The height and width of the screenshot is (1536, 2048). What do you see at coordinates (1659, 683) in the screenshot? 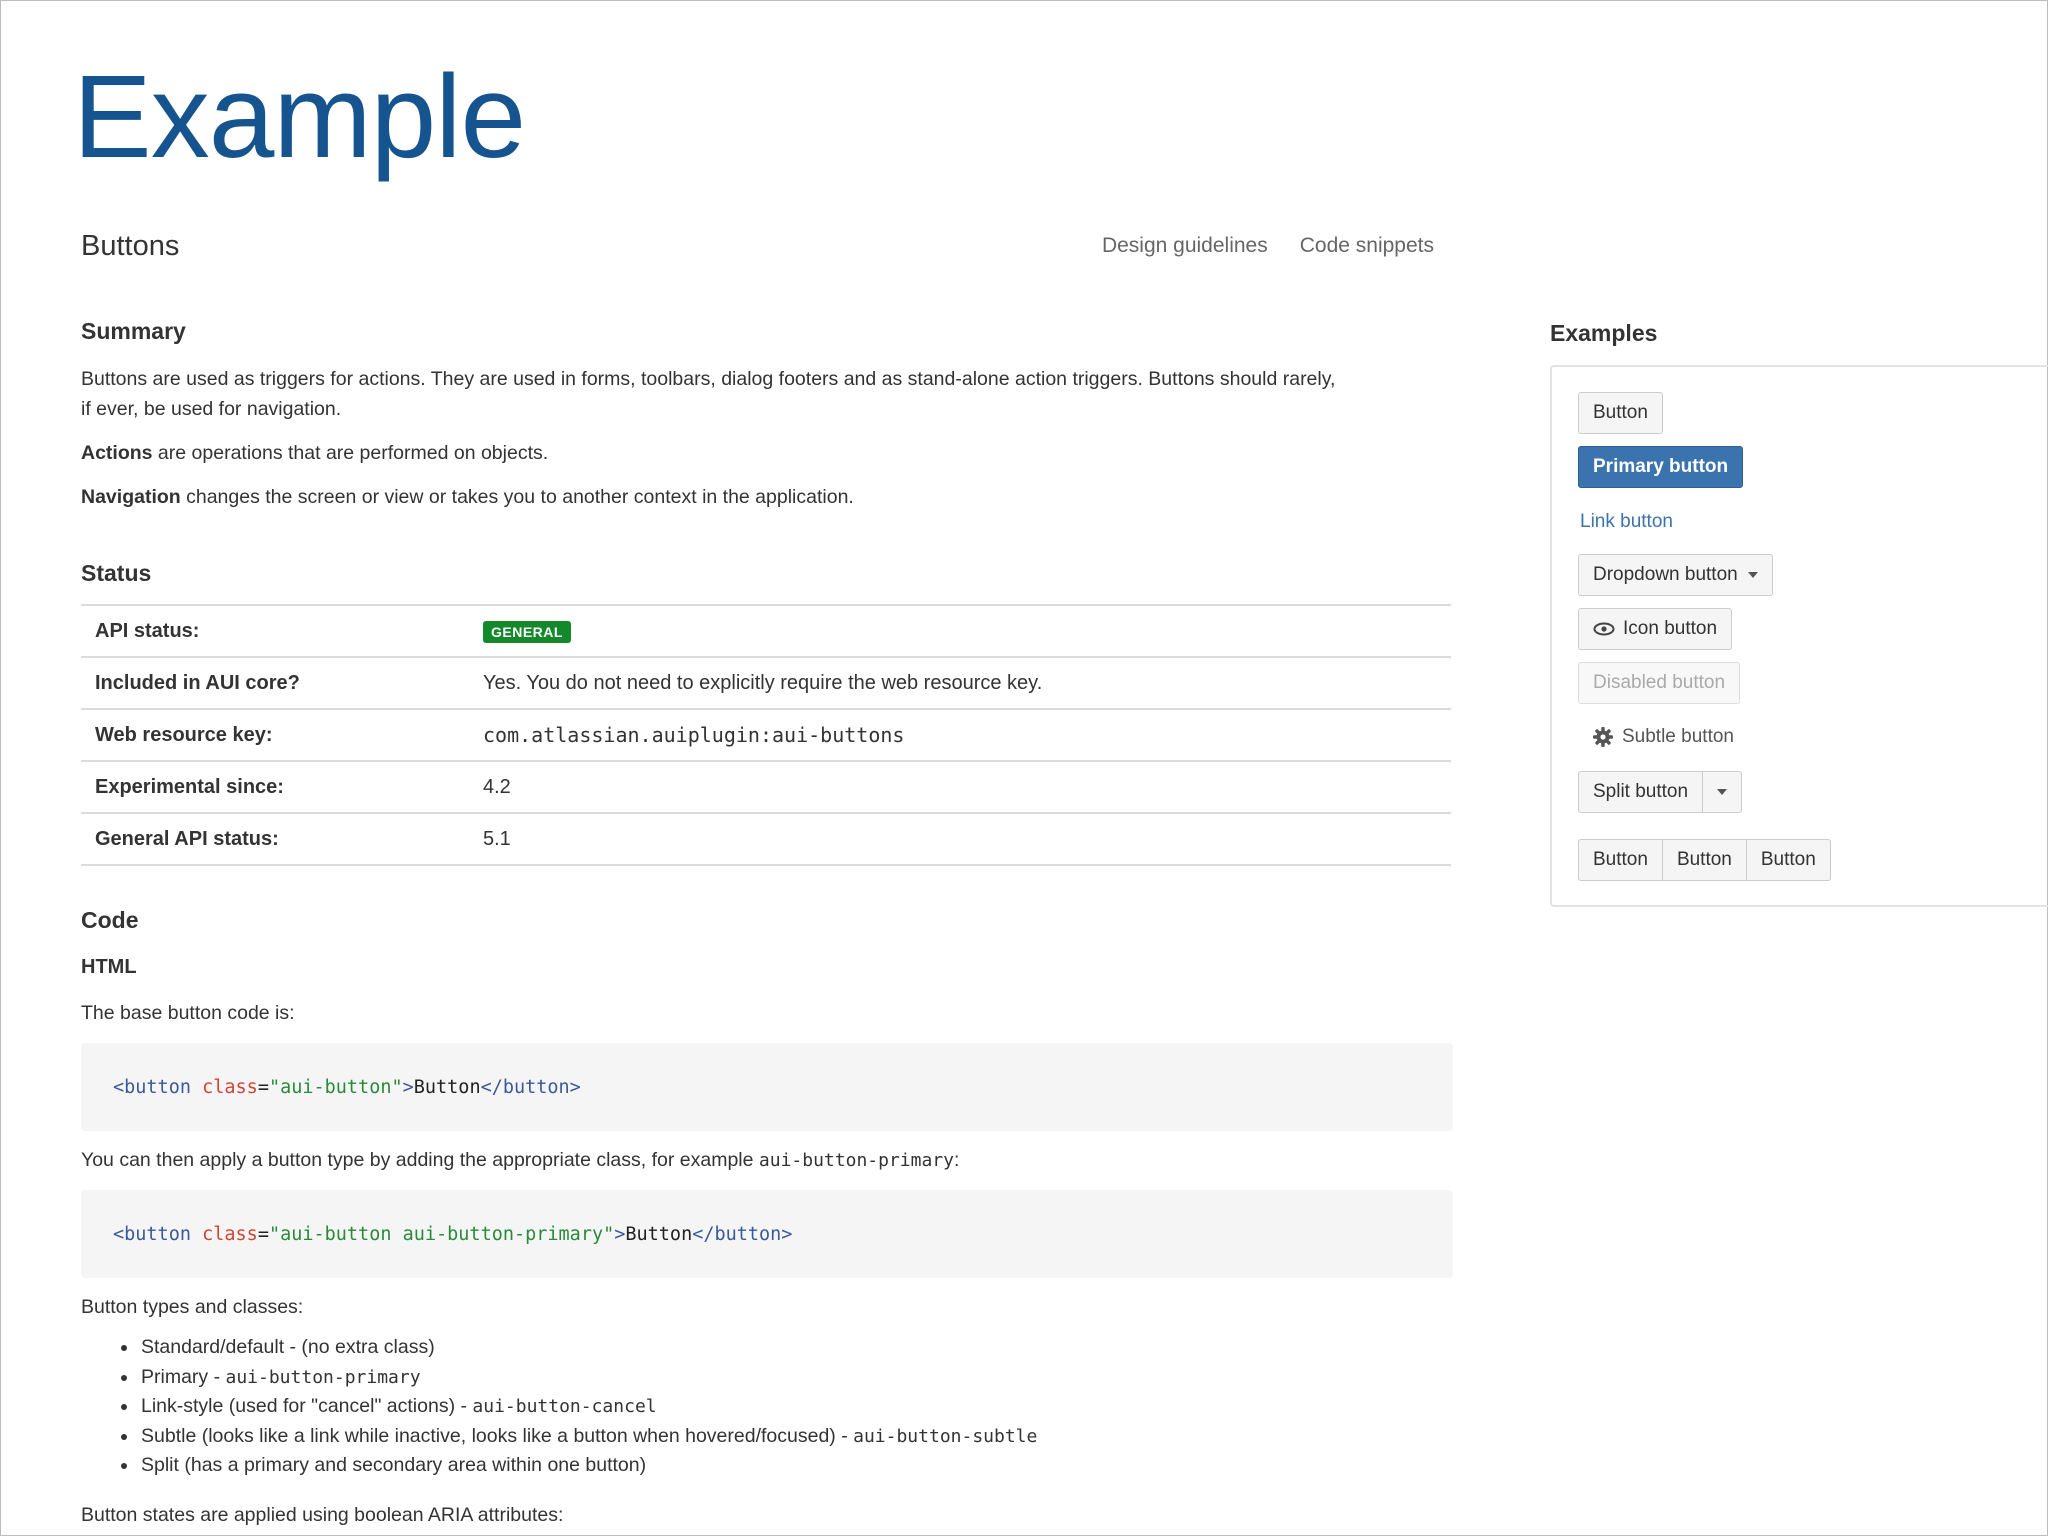
I see `example-disabled-button: Disabled button` at bounding box center [1659, 683].